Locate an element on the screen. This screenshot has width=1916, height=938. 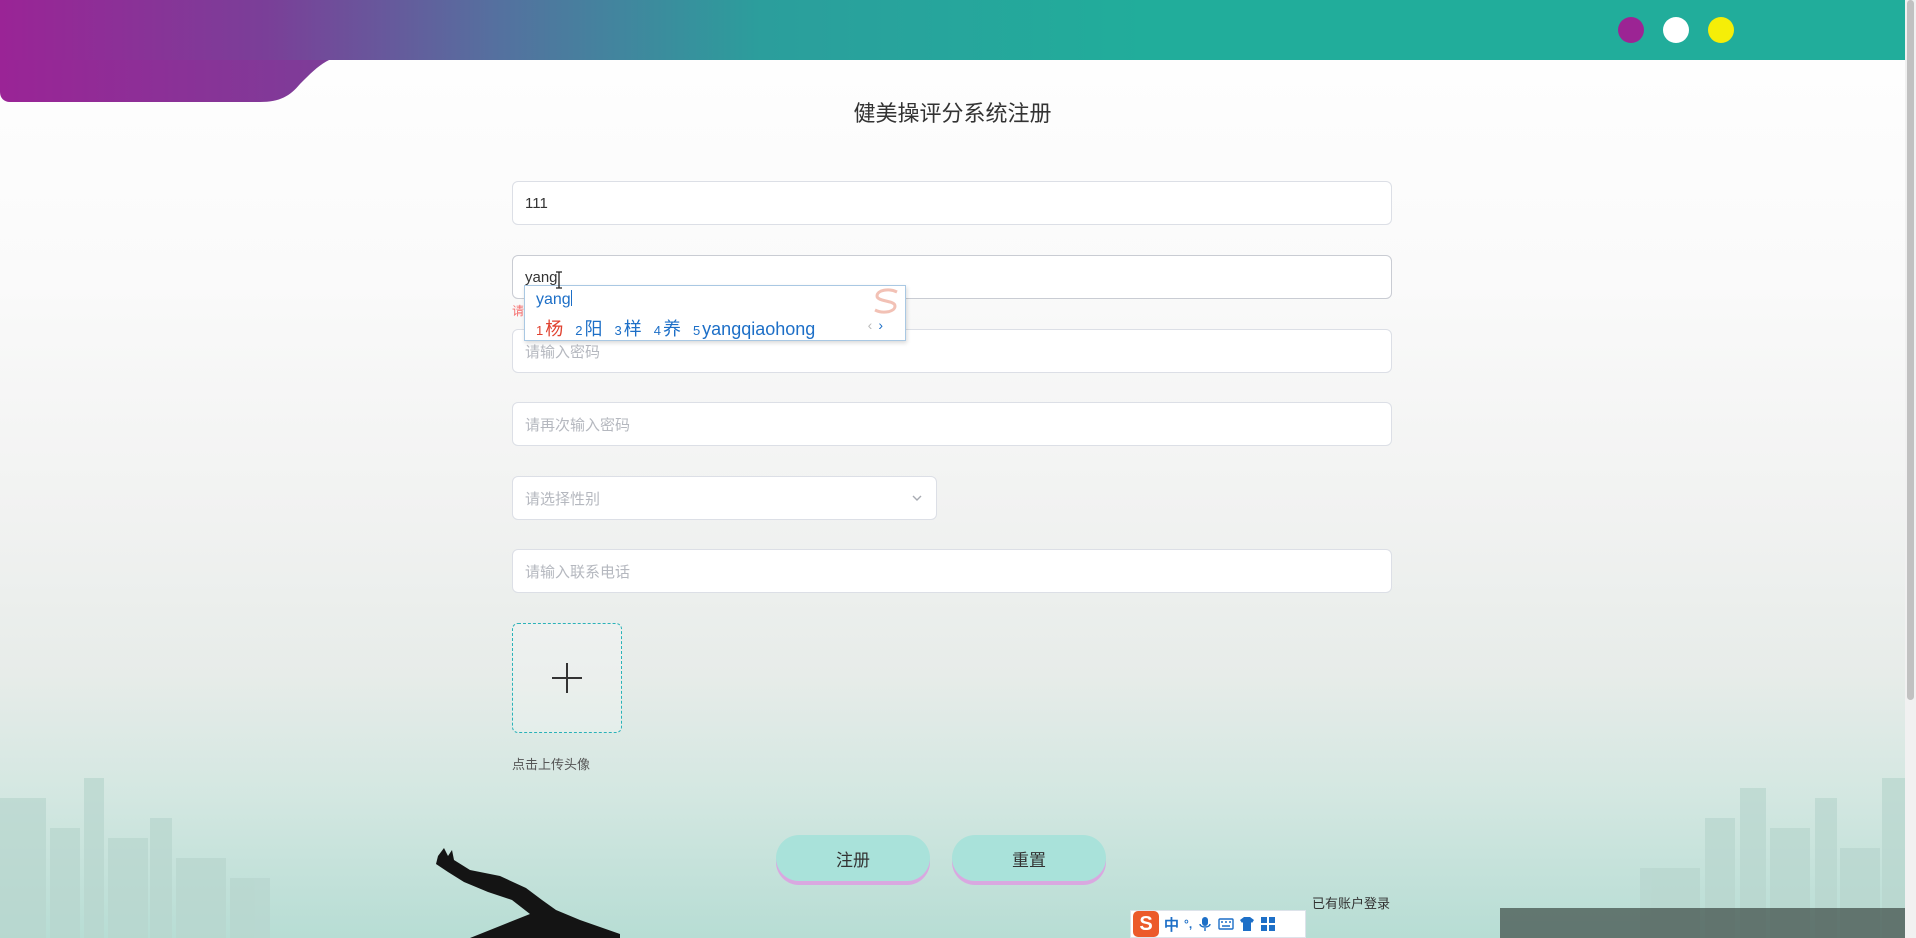
ime-page-nav: ‹ › is located at coordinates (875, 325).